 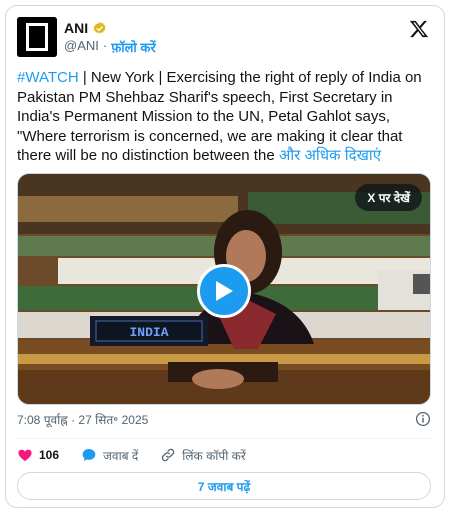 I want to click on info-icon, so click(x=423, y=419).